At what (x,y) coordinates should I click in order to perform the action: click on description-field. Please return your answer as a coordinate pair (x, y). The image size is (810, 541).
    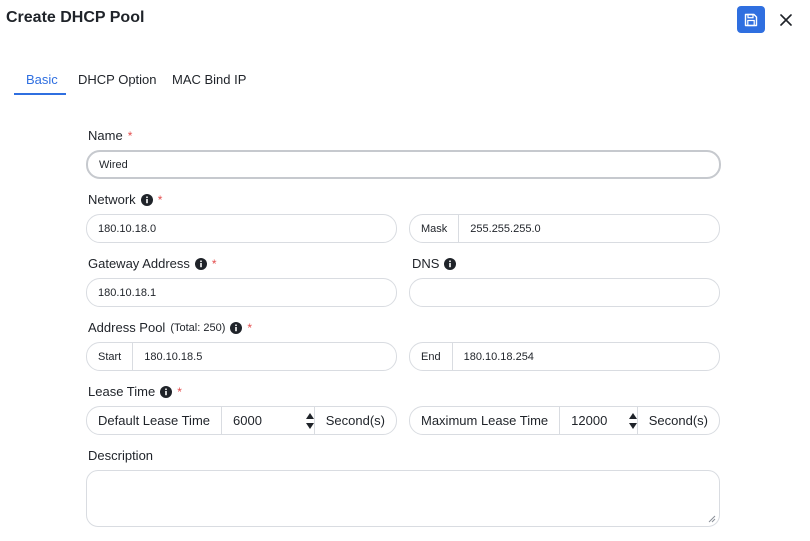
    Looking at the image, I should click on (403, 498).